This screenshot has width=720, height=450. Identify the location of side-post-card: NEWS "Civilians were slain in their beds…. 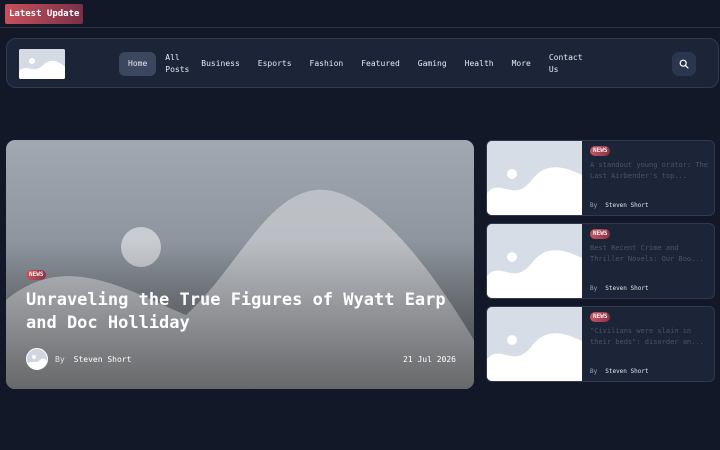
(600, 344).